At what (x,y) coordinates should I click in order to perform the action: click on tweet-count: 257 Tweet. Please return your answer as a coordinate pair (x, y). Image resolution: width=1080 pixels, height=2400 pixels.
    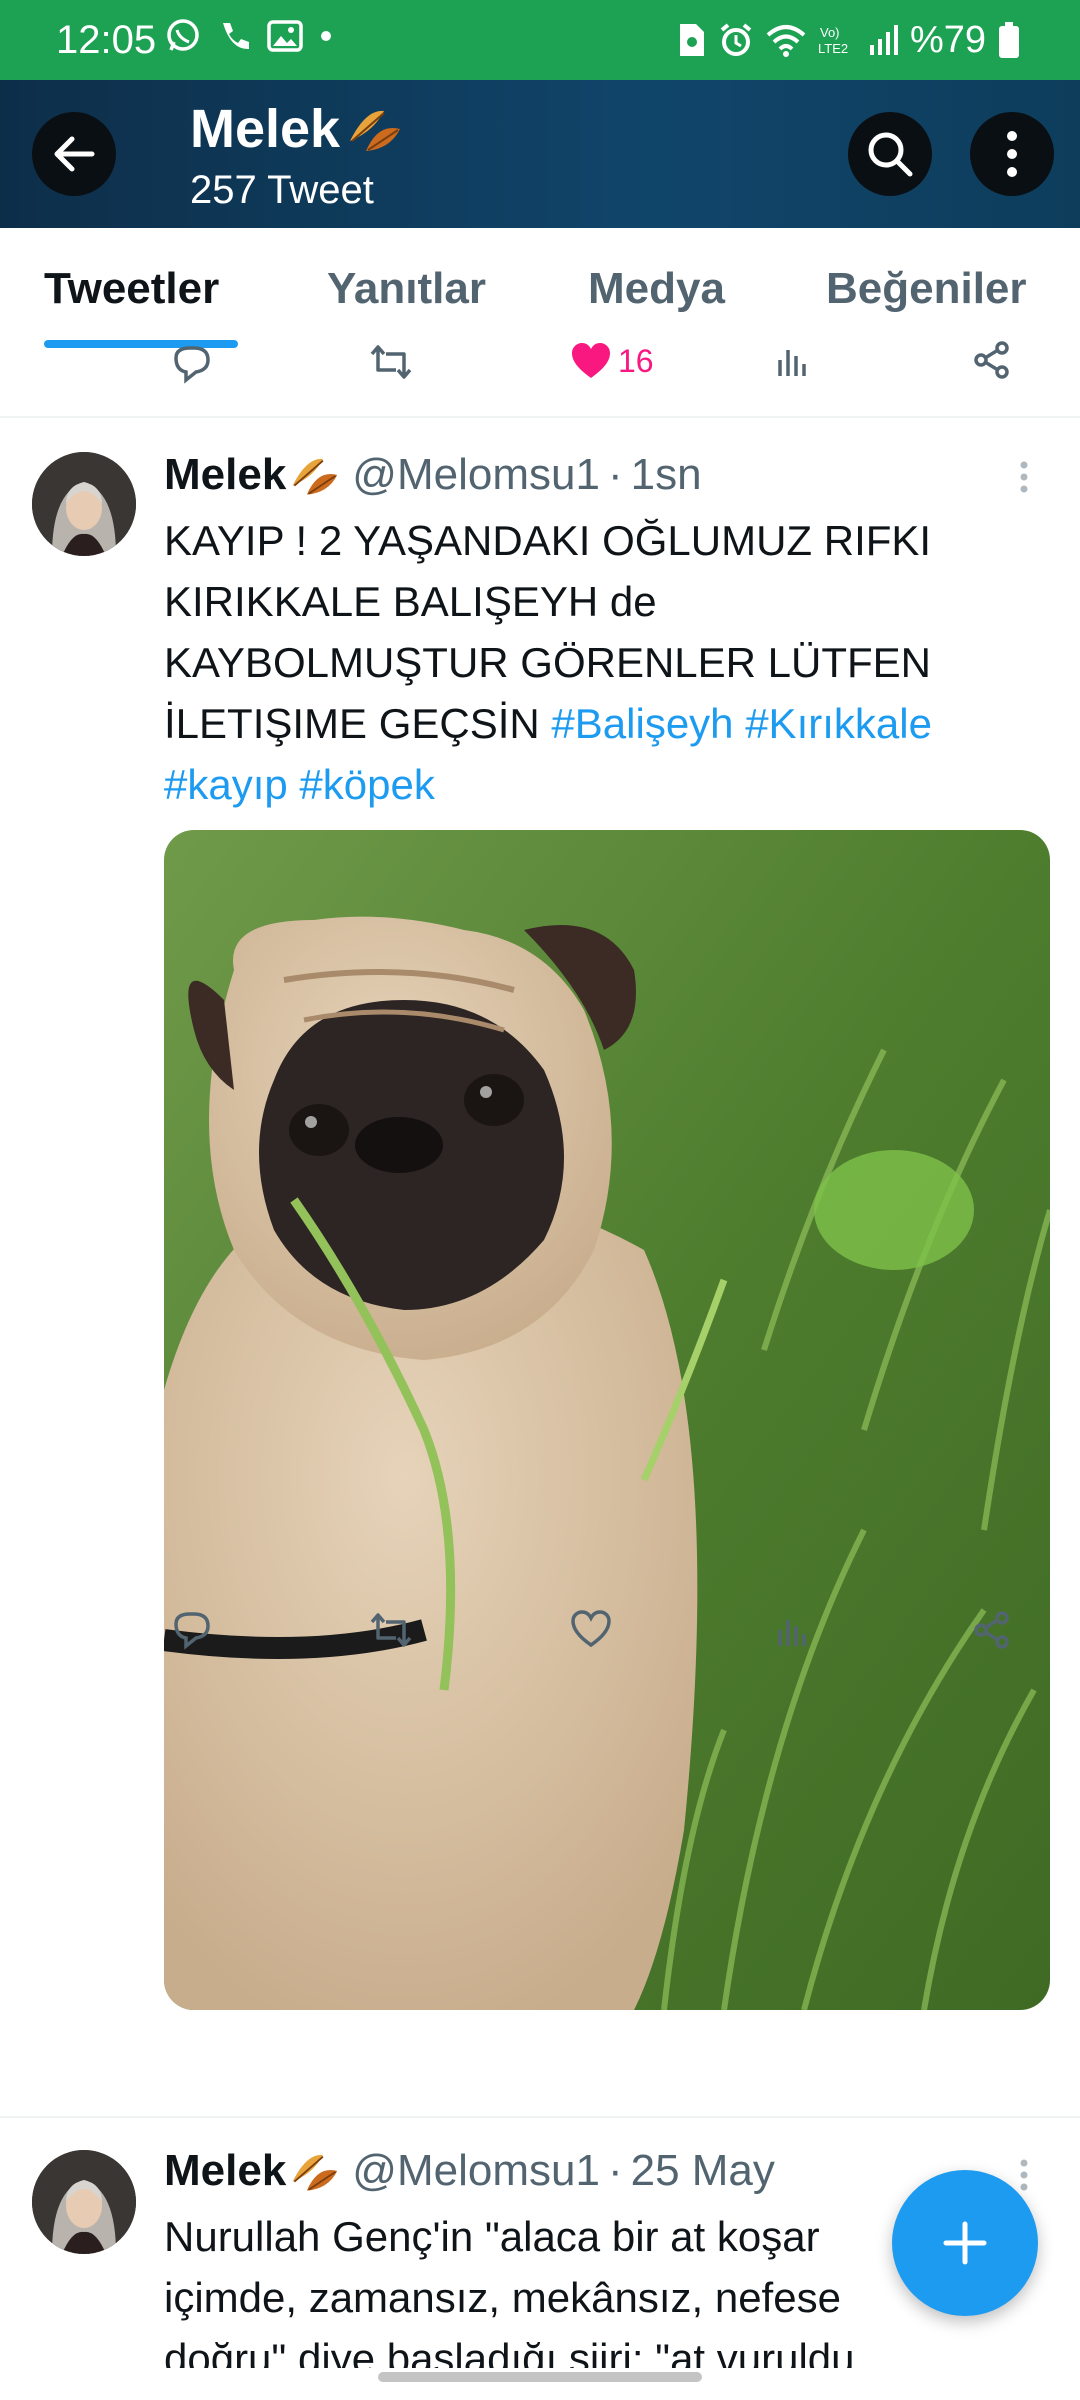
    Looking at the image, I should click on (282, 190).